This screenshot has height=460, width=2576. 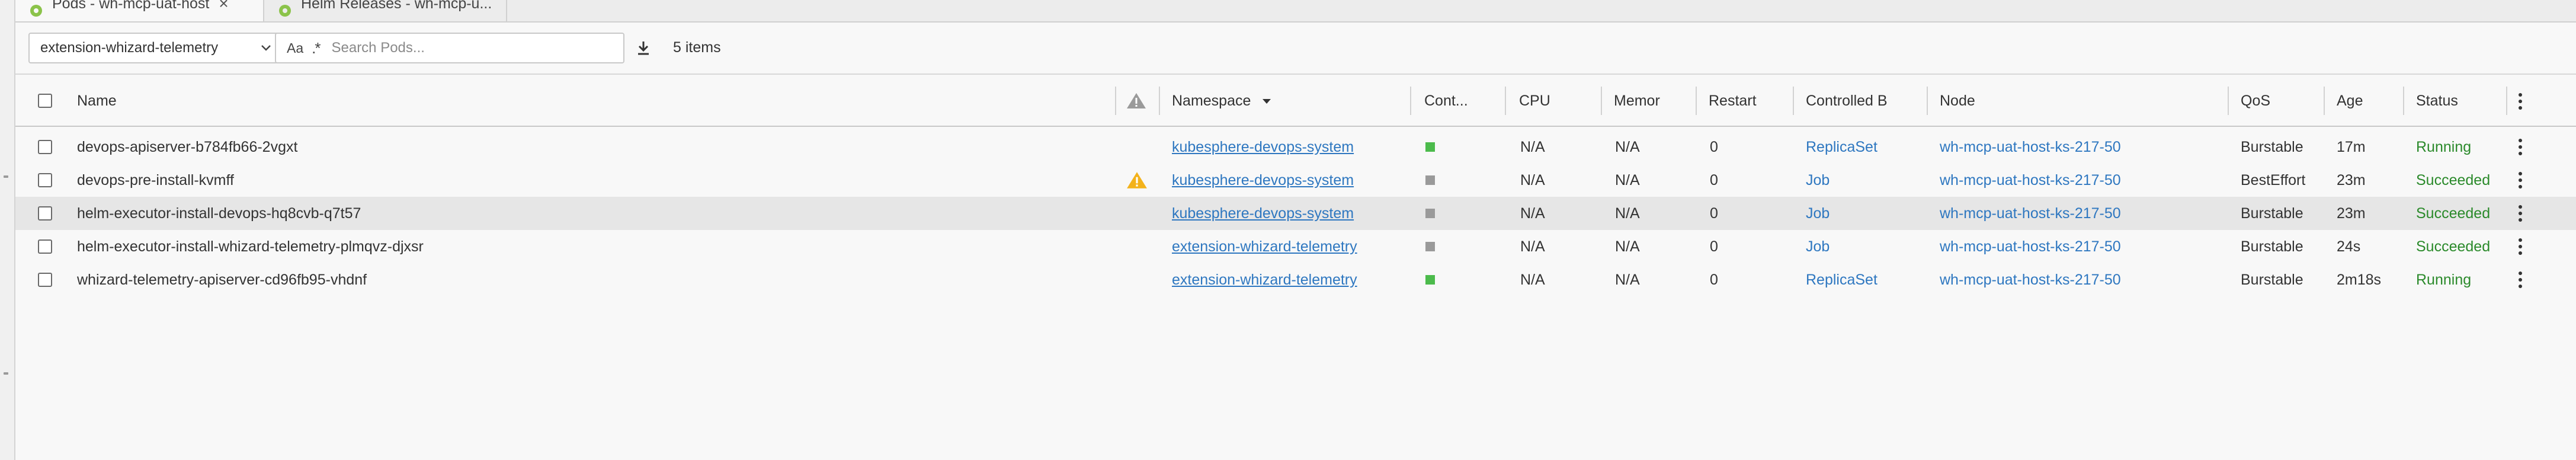 What do you see at coordinates (187, 146) in the screenshot?
I see `pod-name: devops-apiserver-b784fb66-2vgxt` at bounding box center [187, 146].